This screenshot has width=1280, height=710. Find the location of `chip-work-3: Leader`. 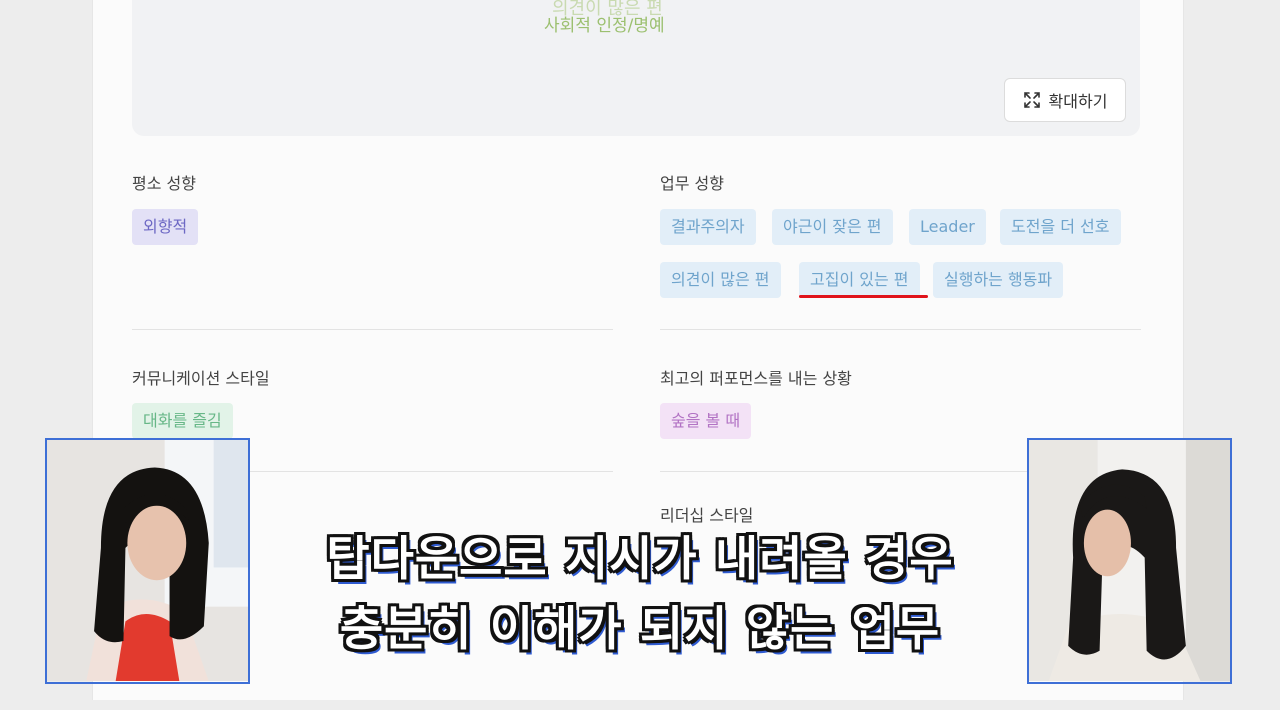

chip-work-3: Leader is located at coordinates (947, 227).